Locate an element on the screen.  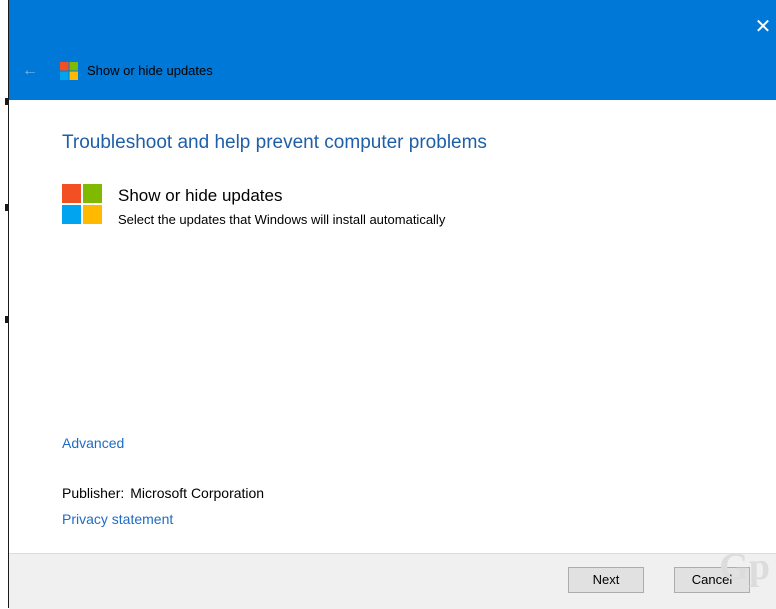
publisher-label: Publisher: is located at coordinates (93, 493).